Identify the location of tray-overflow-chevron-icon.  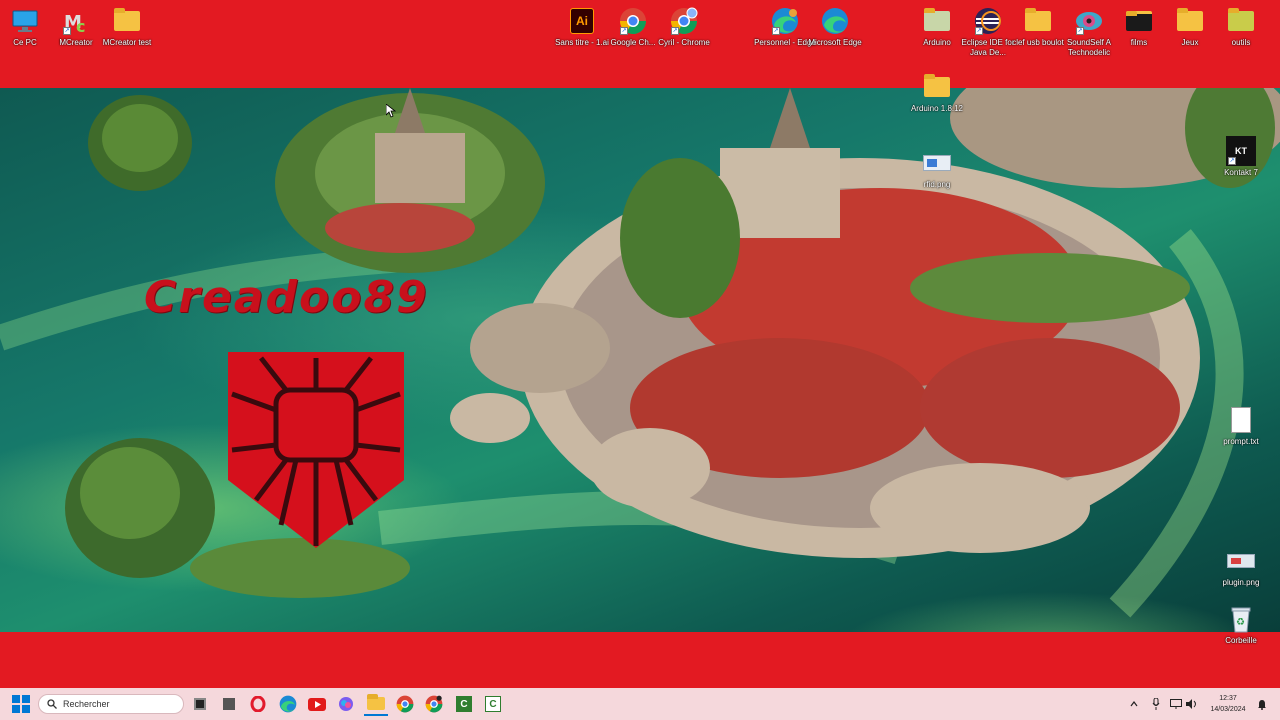
(1134, 704).